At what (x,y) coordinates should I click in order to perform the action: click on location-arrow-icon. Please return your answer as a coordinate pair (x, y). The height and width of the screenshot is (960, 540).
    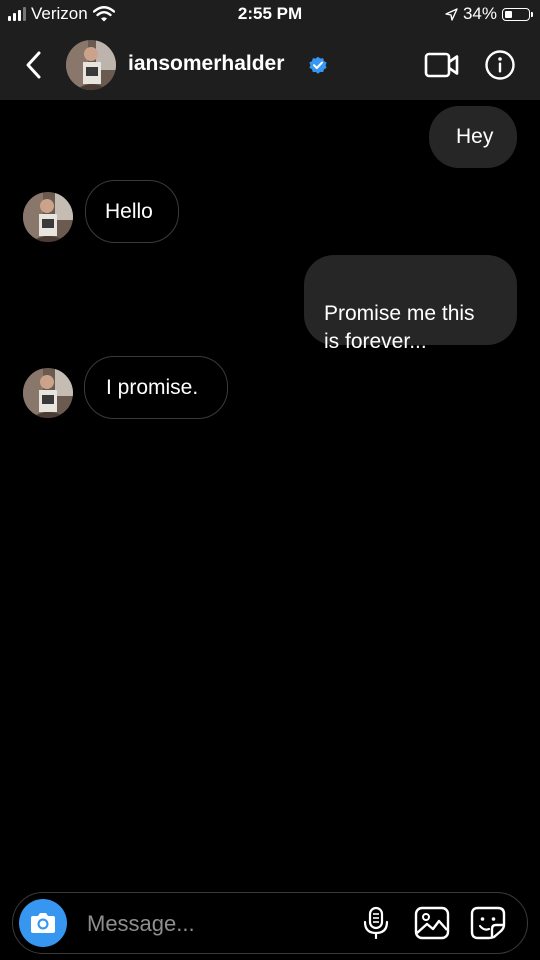
    Looking at the image, I should click on (451, 14).